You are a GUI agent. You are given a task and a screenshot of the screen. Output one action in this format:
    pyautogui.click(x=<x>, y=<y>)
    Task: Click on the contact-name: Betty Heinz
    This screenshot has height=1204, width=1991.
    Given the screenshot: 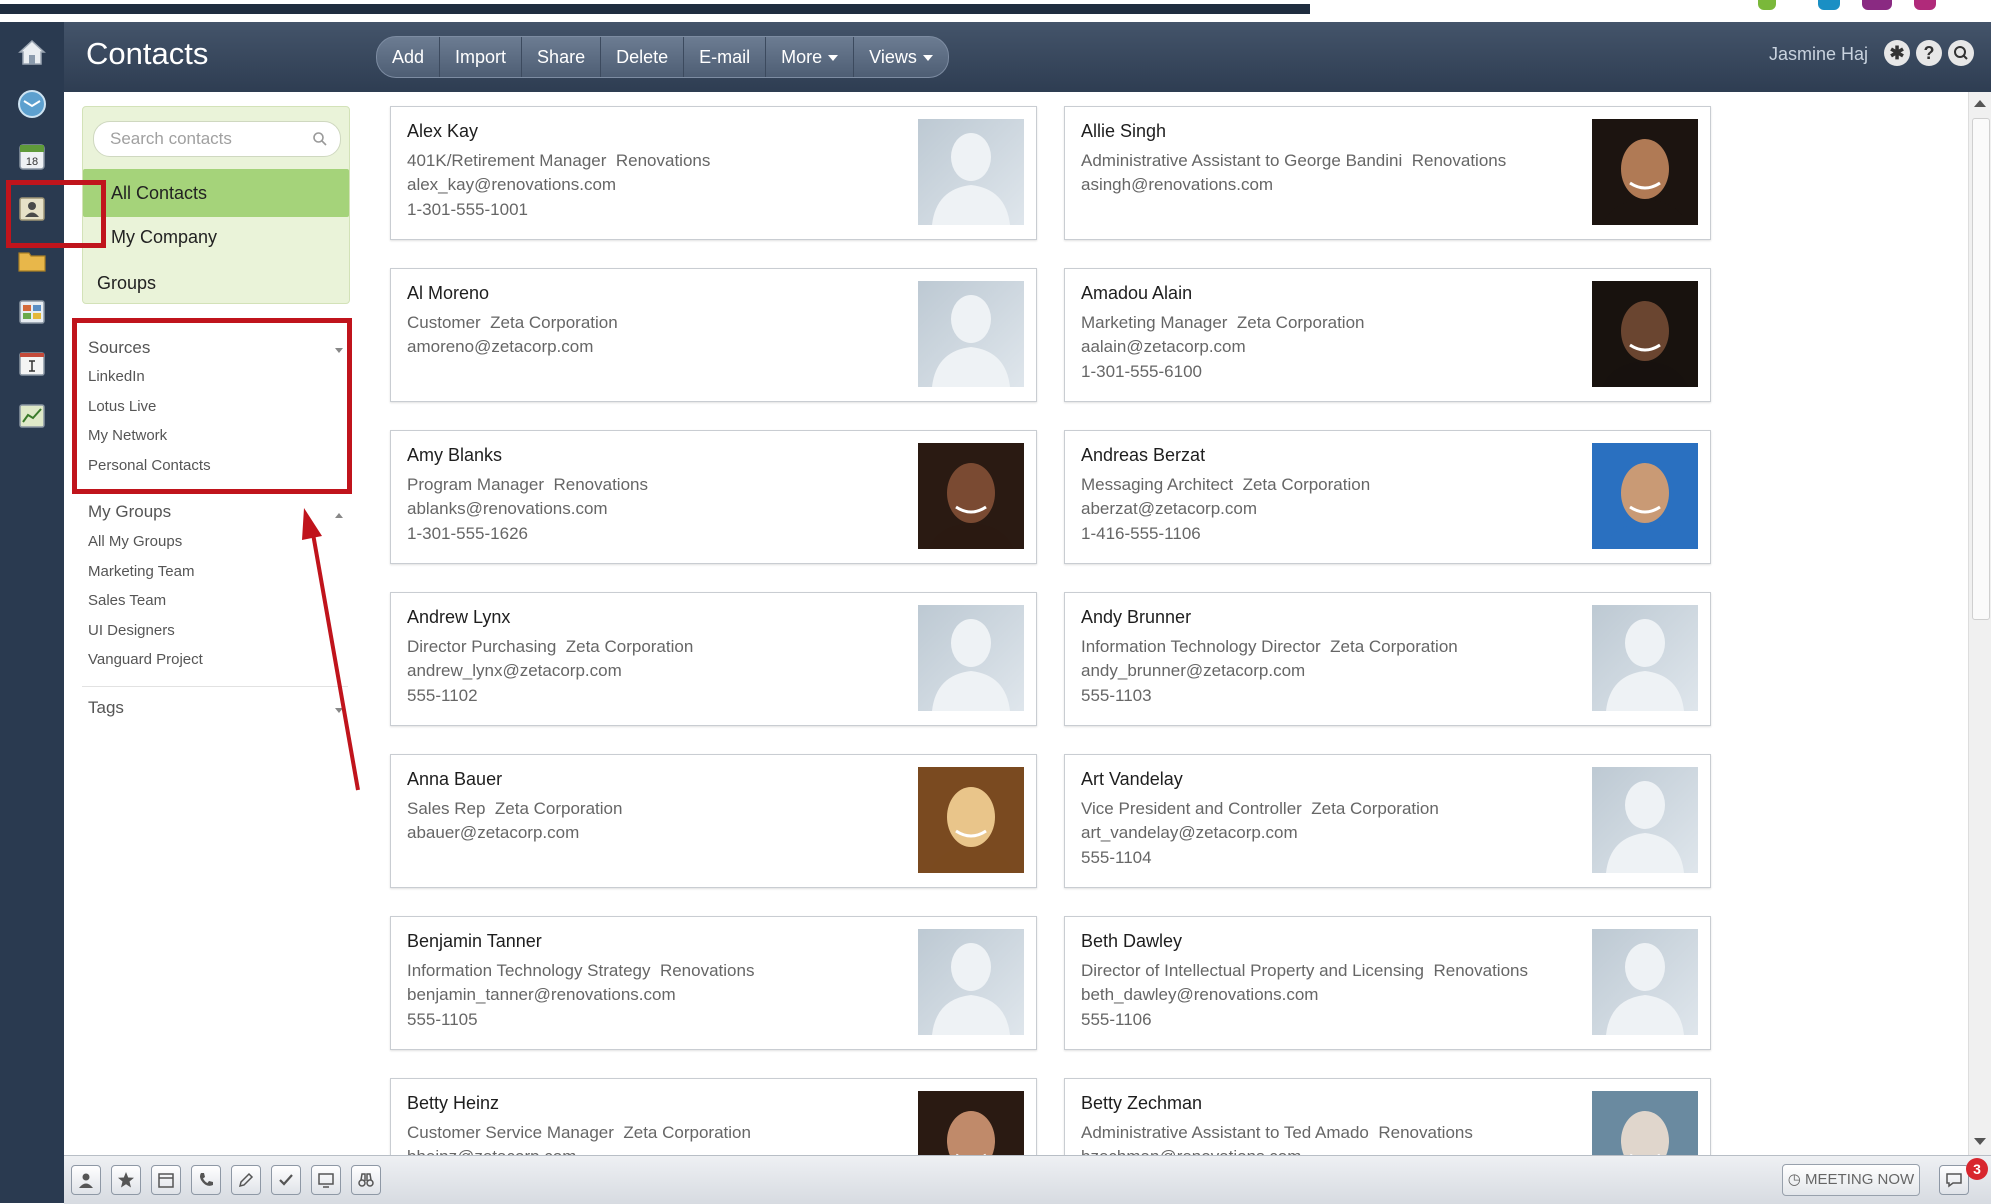 What is the action you would take?
    pyautogui.click(x=453, y=1103)
    